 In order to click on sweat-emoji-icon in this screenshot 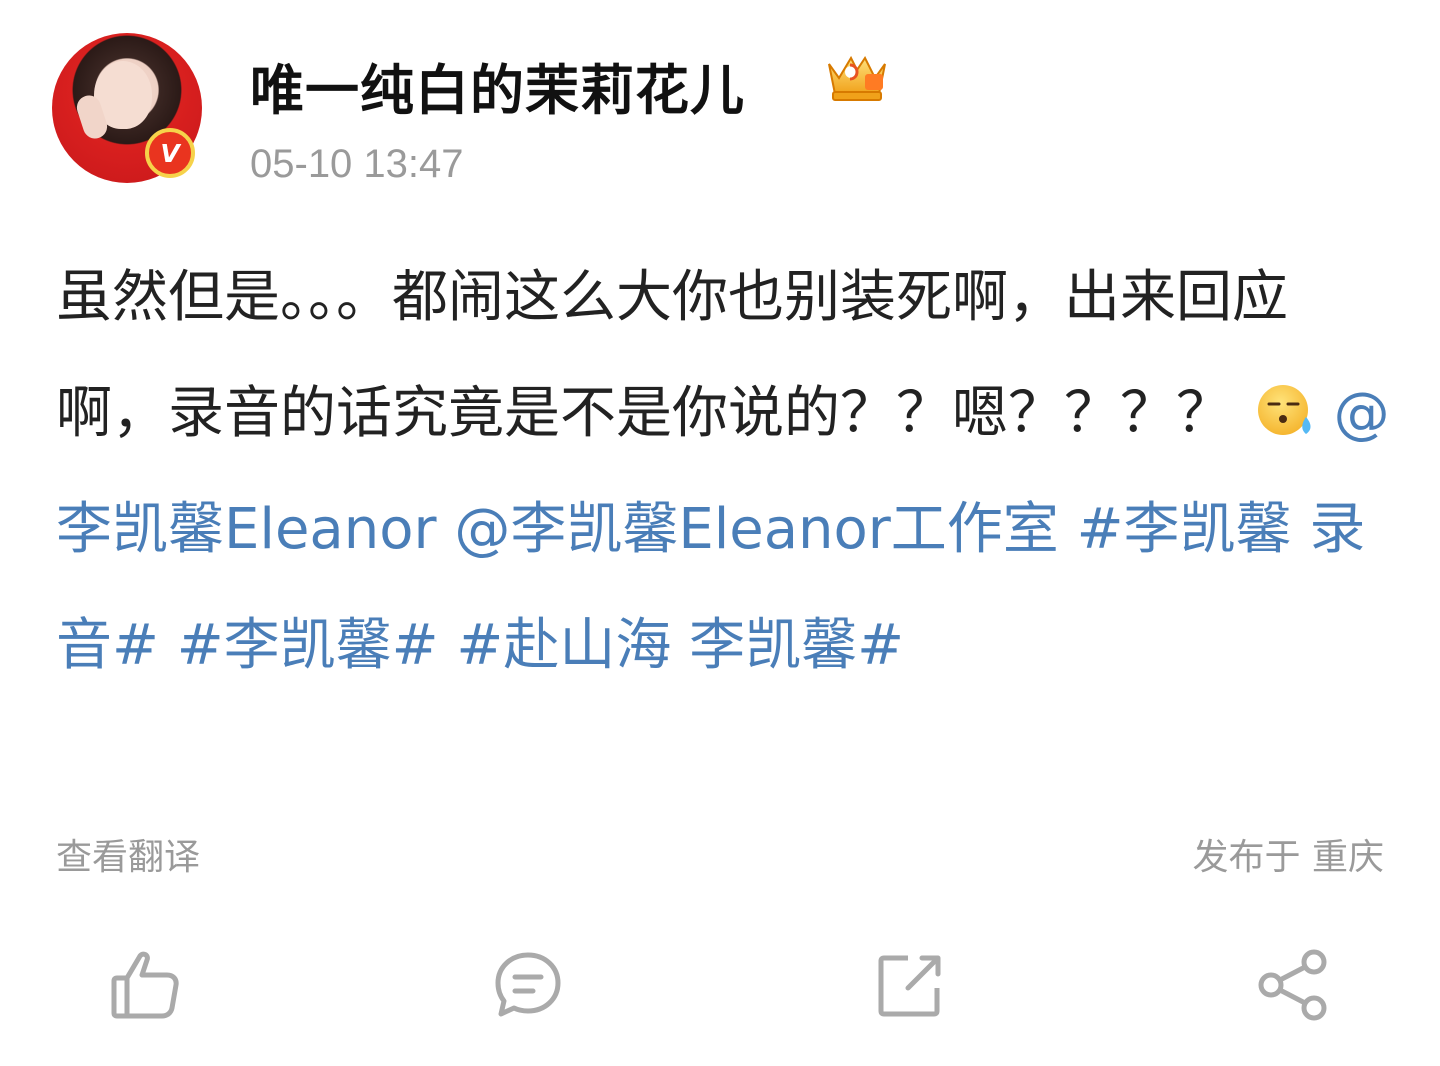, I will do `click(1284, 410)`.